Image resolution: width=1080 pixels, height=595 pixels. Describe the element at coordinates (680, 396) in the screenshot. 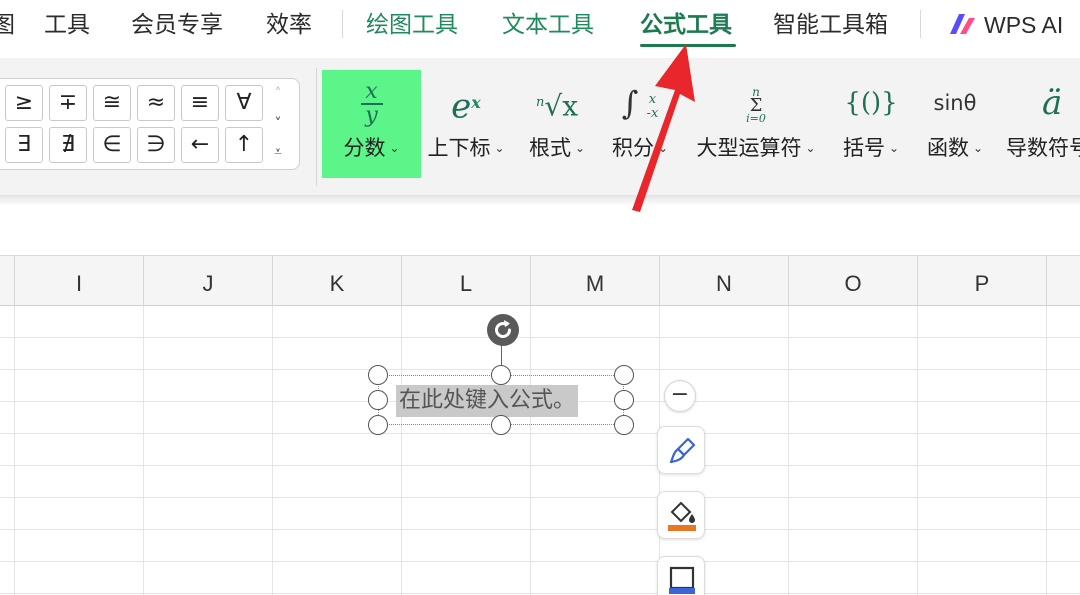

I see `collapse-toolbar-button: −` at that location.